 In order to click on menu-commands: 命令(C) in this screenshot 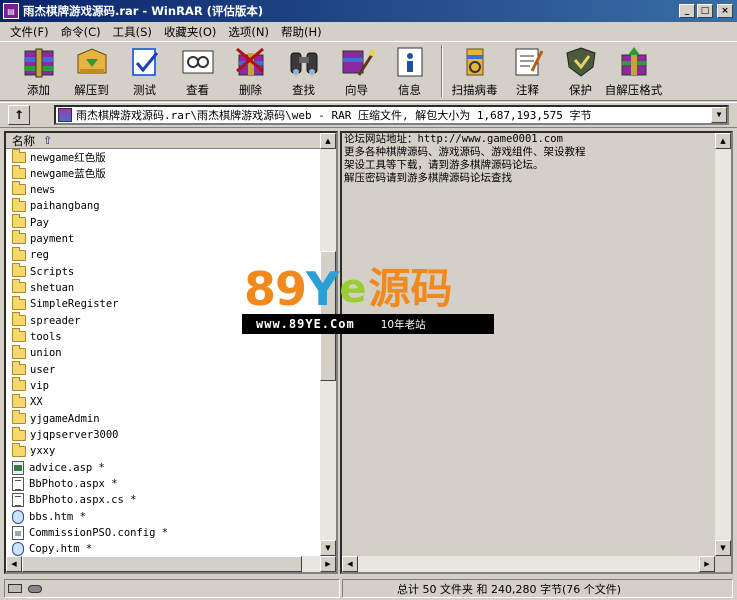, I will do `click(81, 32)`.